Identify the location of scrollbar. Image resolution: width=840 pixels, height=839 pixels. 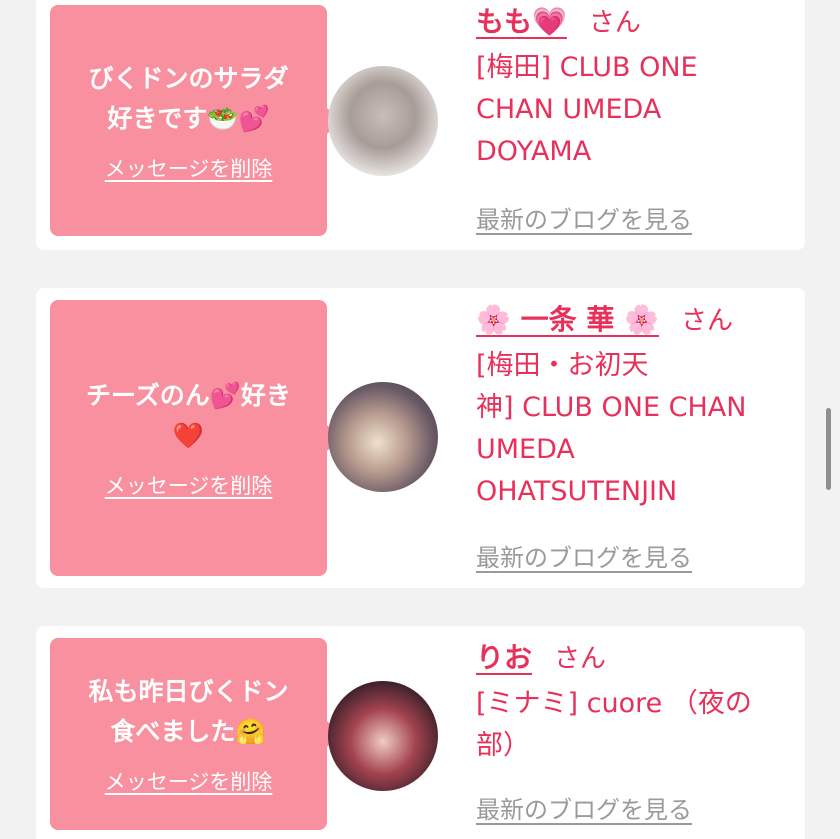
(828, 449).